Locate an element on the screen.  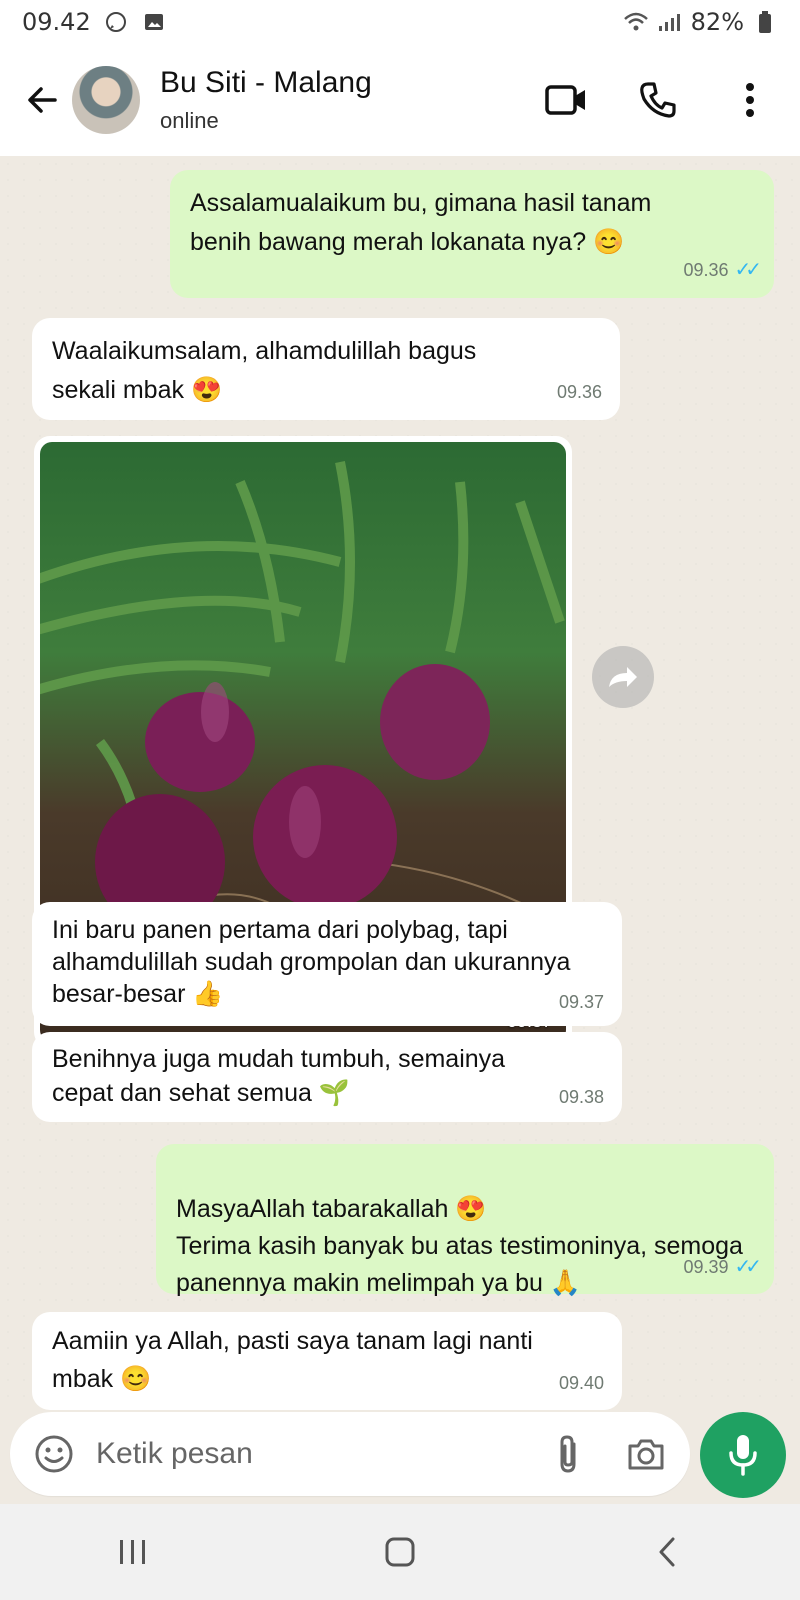
message-input is located at coordinates (303, 1454).